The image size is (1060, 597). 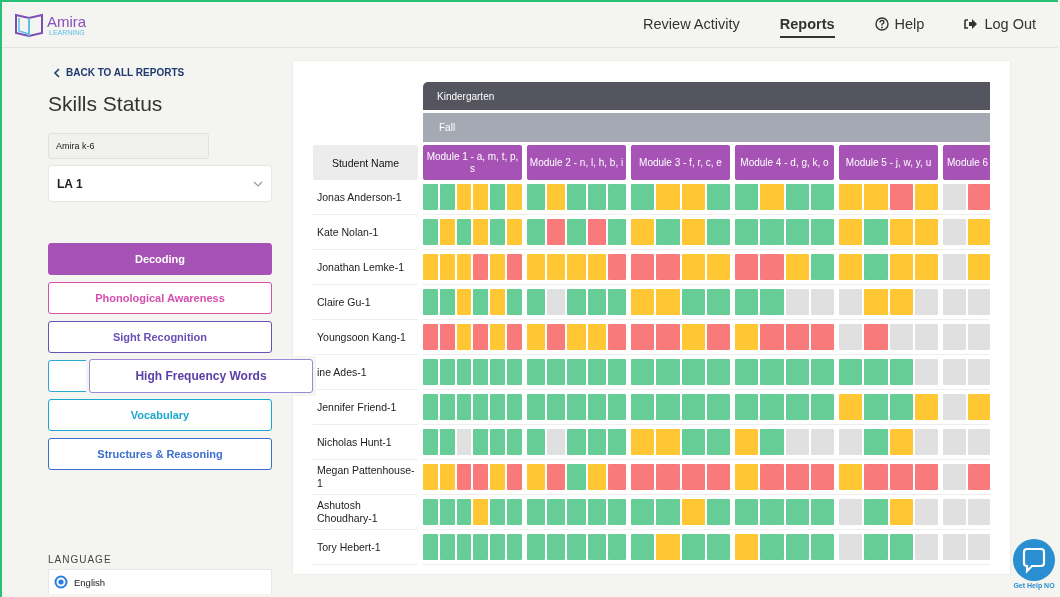 What do you see at coordinates (807, 24) in the screenshot?
I see `nav-link: Reports` at bounding box center [807, 24].